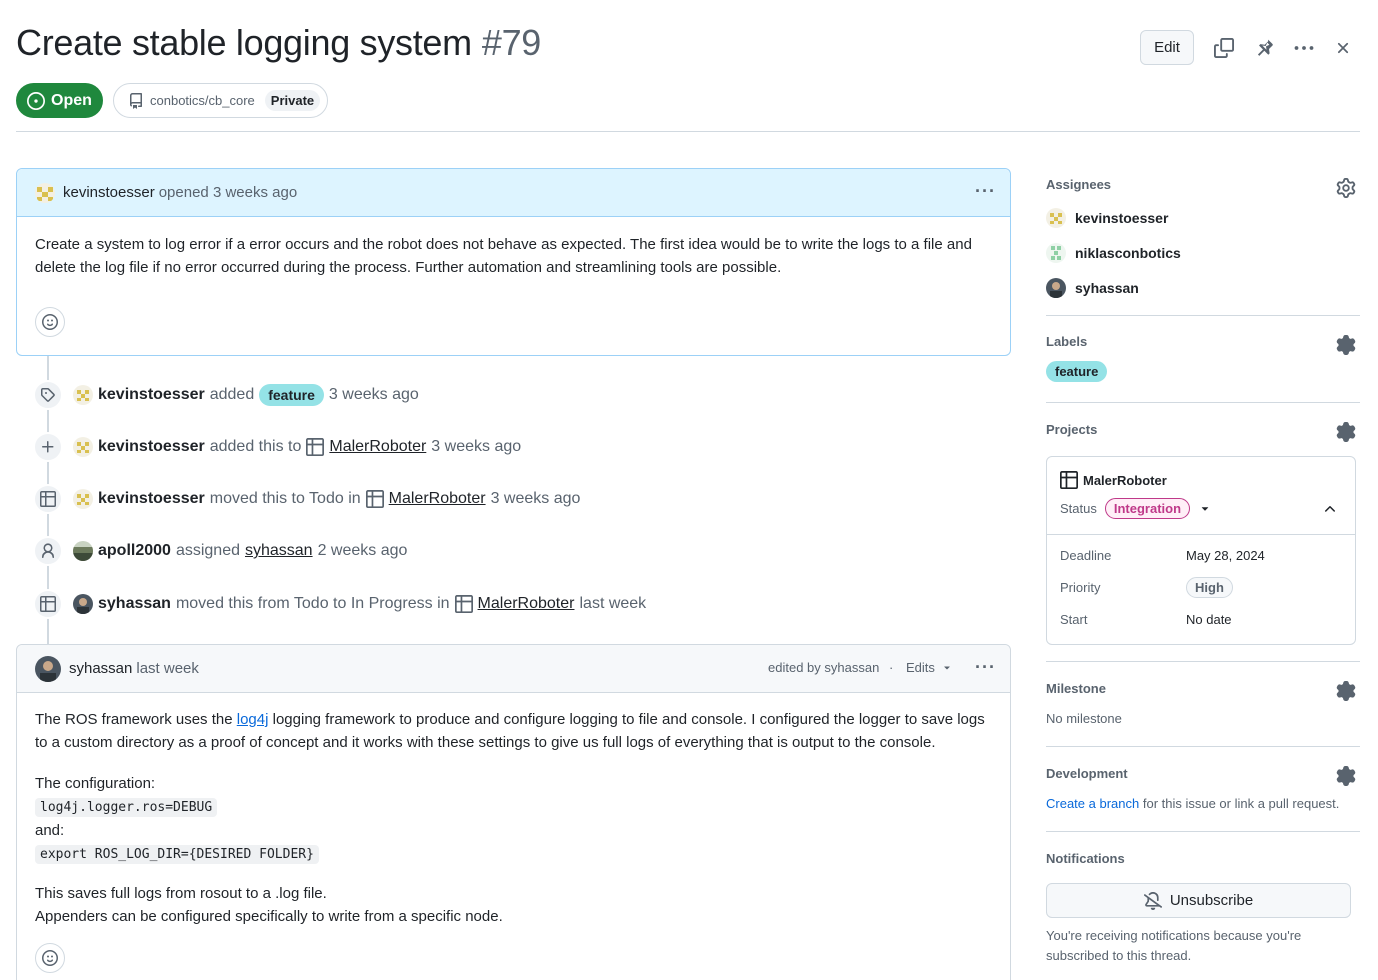 This screenshot has width=1378, height=980. What do you see at coordinates (278, 43) in the screenshot?
I see `issue-title: Create stable logging system #79` at bounding box center [278, 43].